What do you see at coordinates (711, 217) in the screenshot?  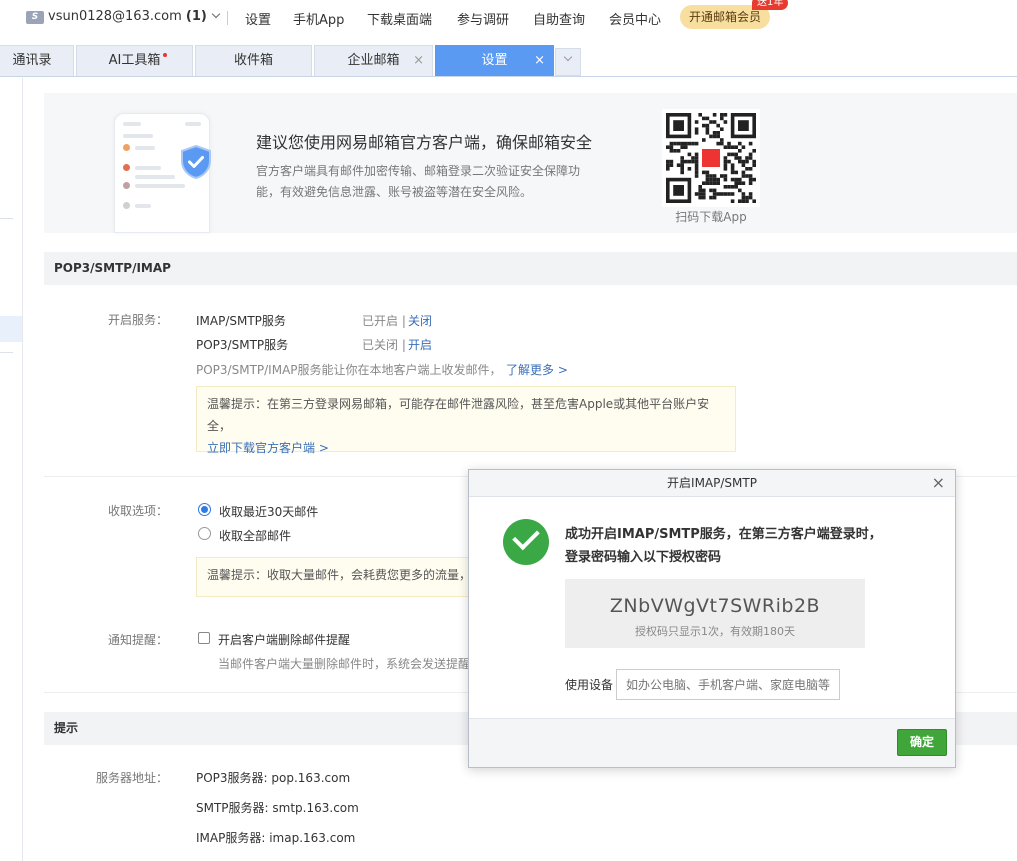 I see `qr-caption: 扫码下载App` at bounding box center [711, 217].